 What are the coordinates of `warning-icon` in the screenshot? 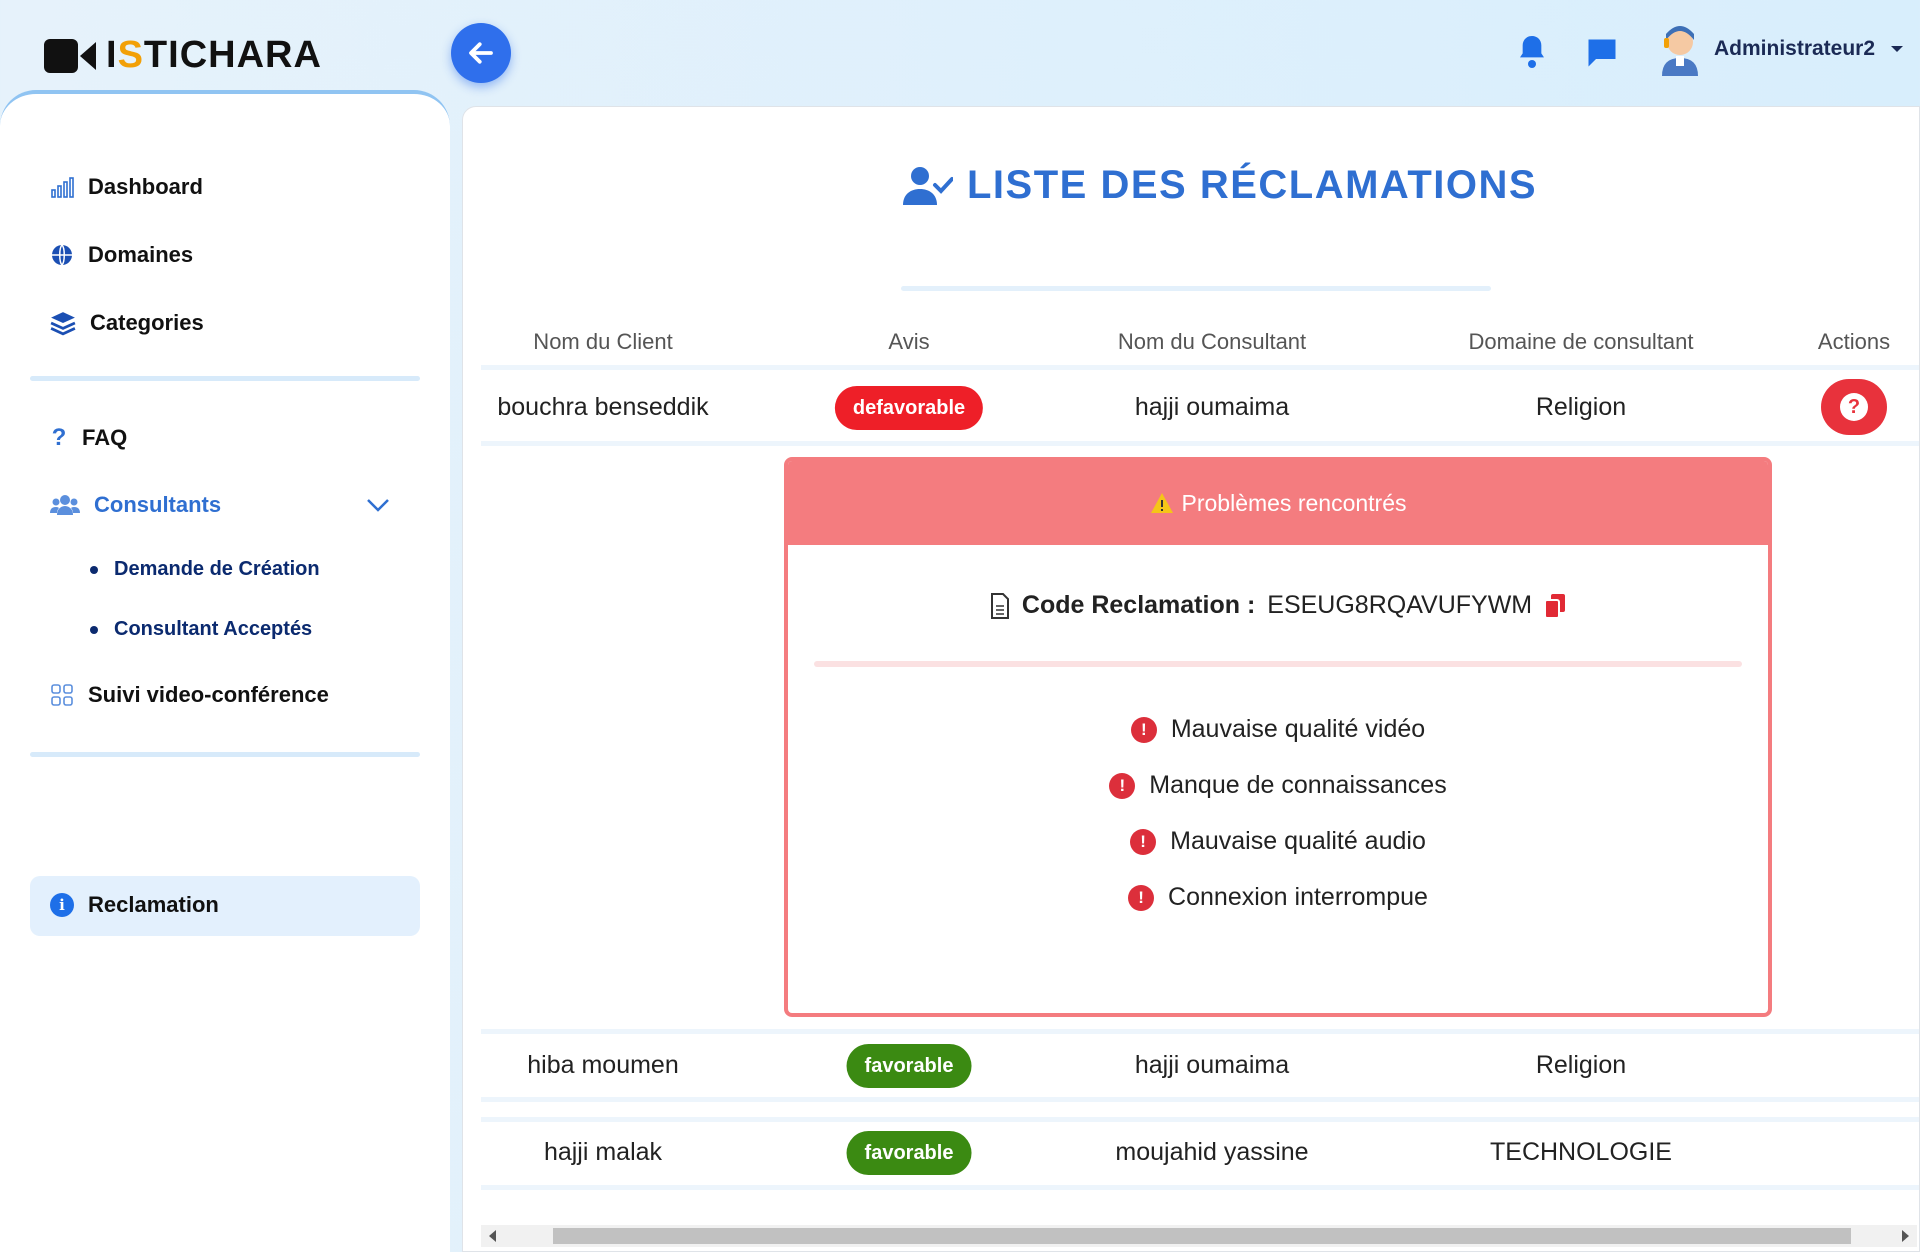 It's located at (1161, 503).